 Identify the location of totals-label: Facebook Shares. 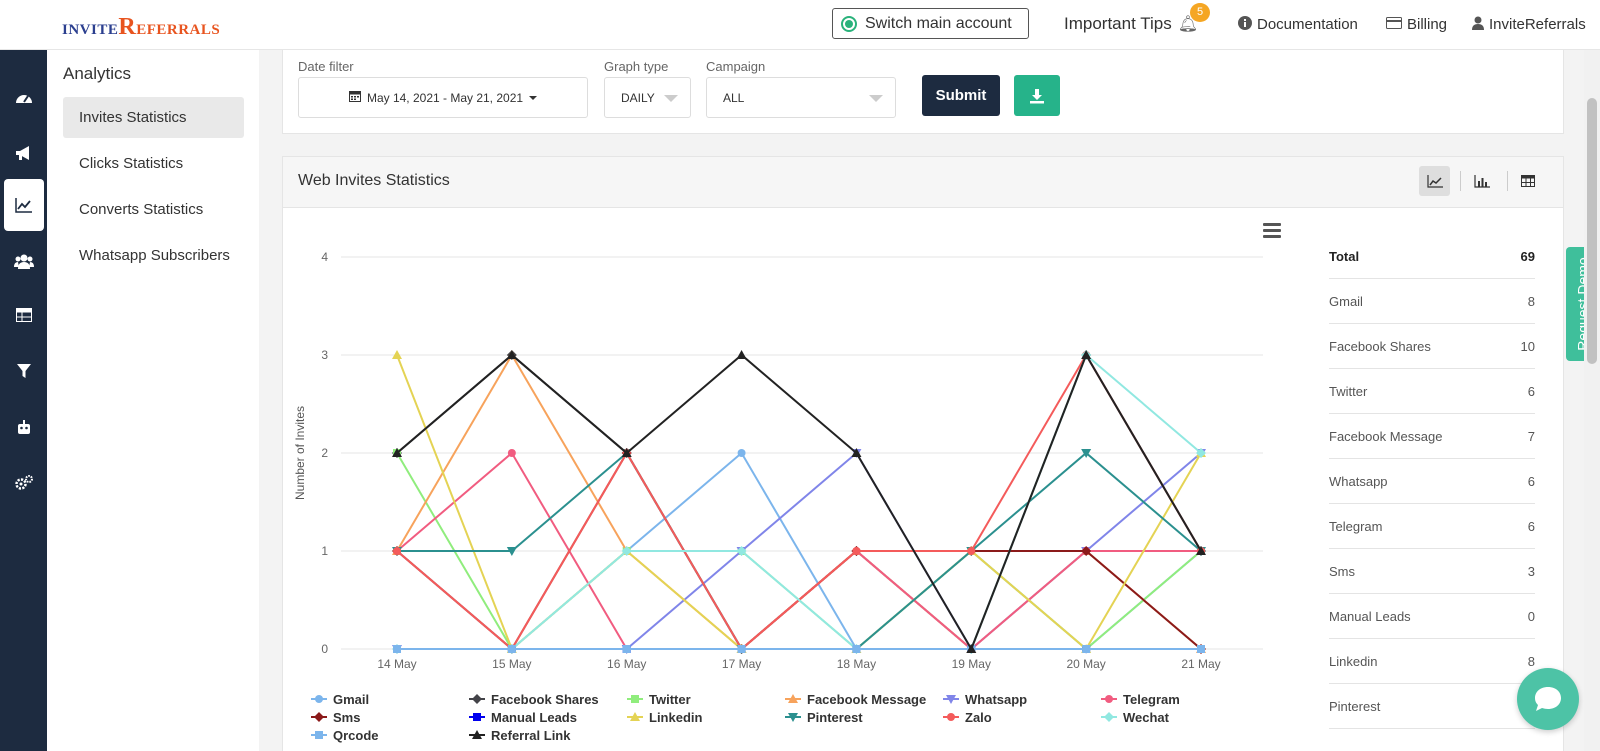
(1380, 346).